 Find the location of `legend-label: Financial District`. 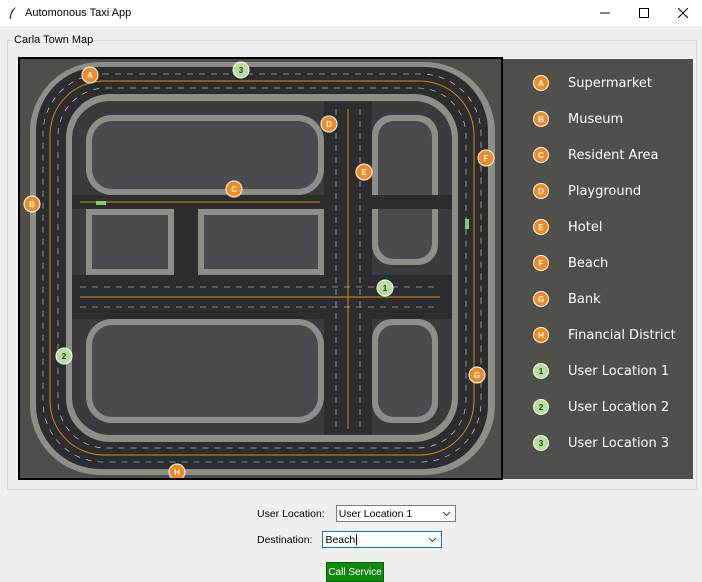

legend-label: Financial District is located at coordinates (622, 335).